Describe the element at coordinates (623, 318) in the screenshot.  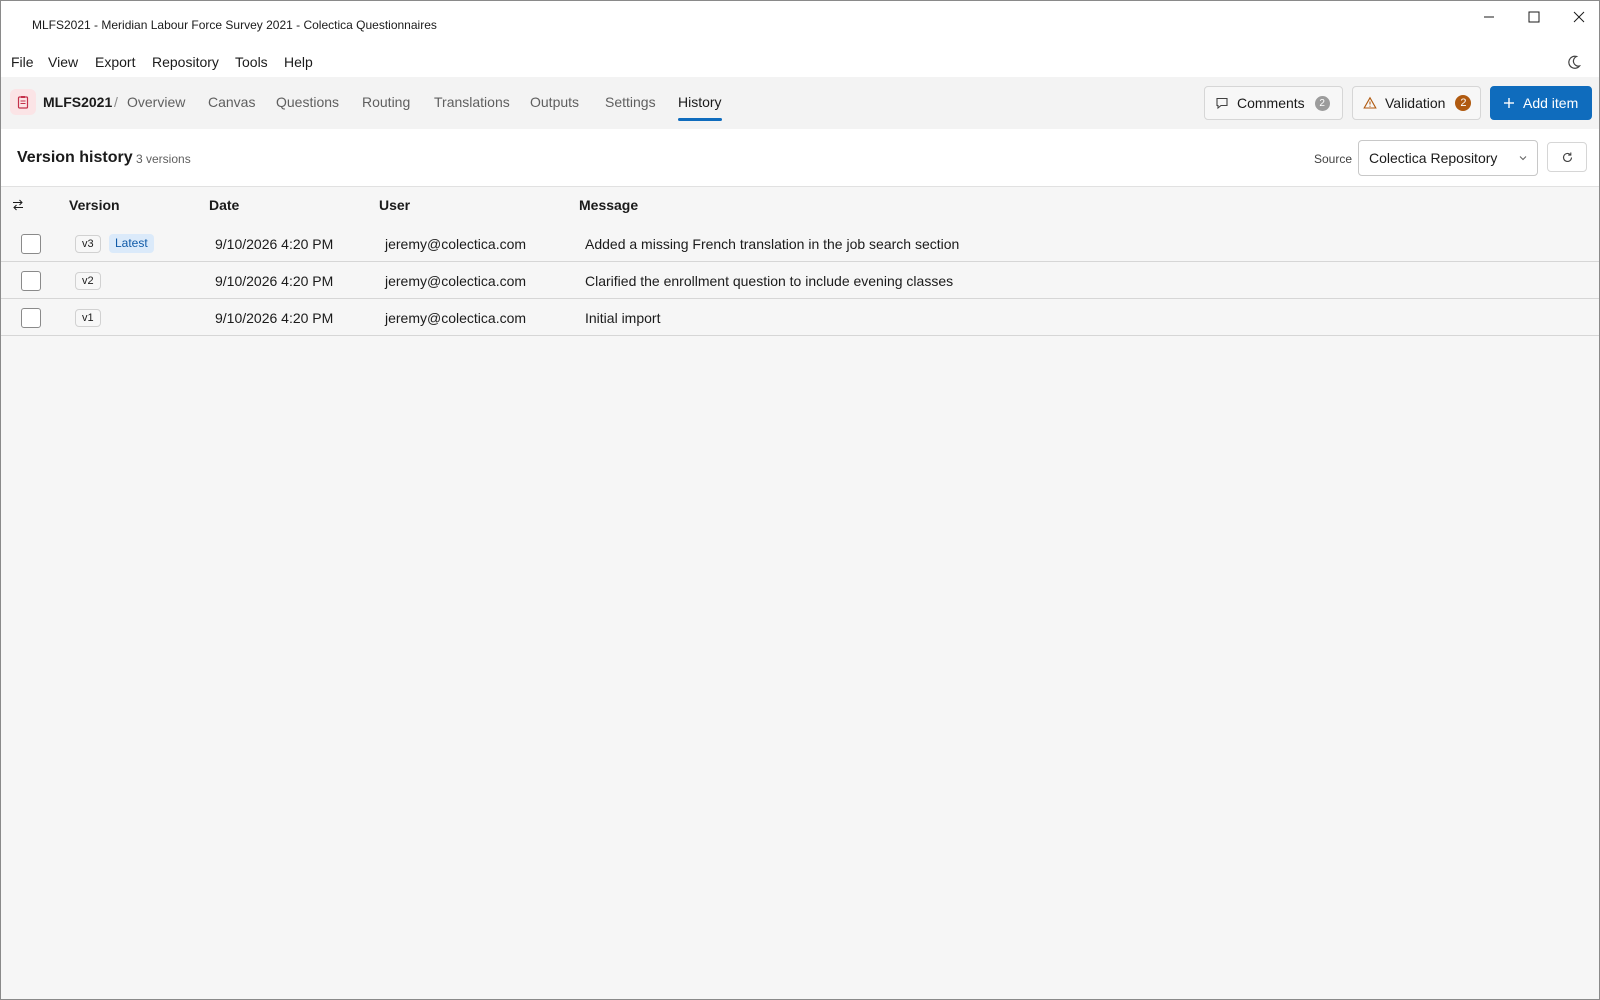
I see `row-message: Initial import` at that location.